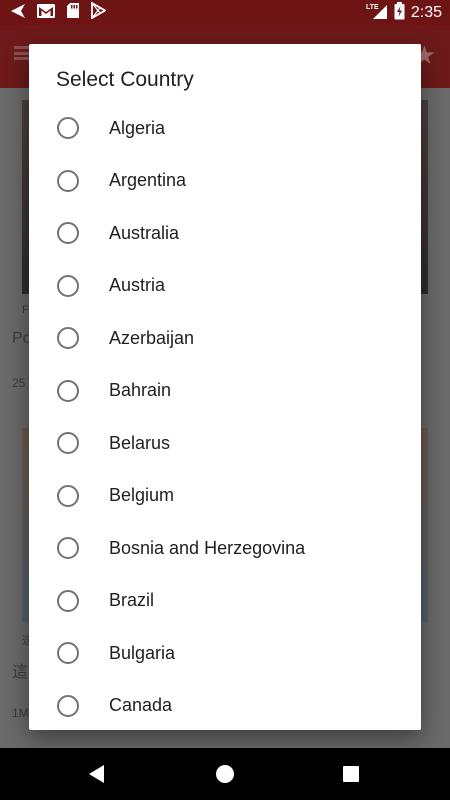  I want to click on back-icon, so click(96, 774).